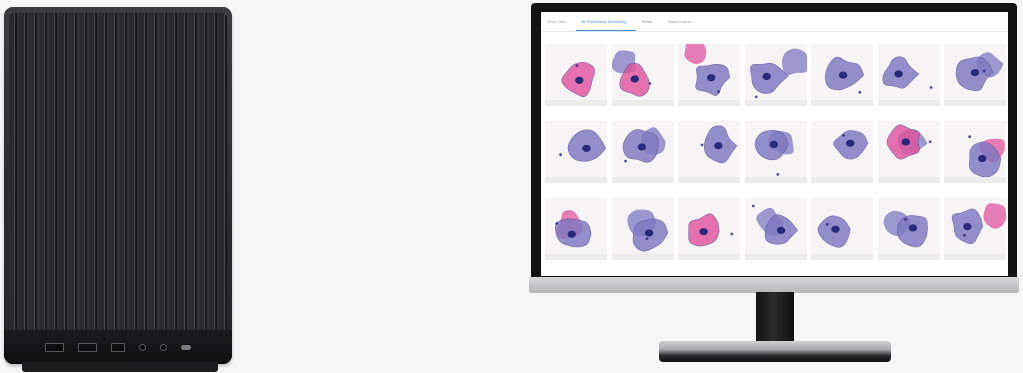  I want to click on tower-foot, so click(120, 367).